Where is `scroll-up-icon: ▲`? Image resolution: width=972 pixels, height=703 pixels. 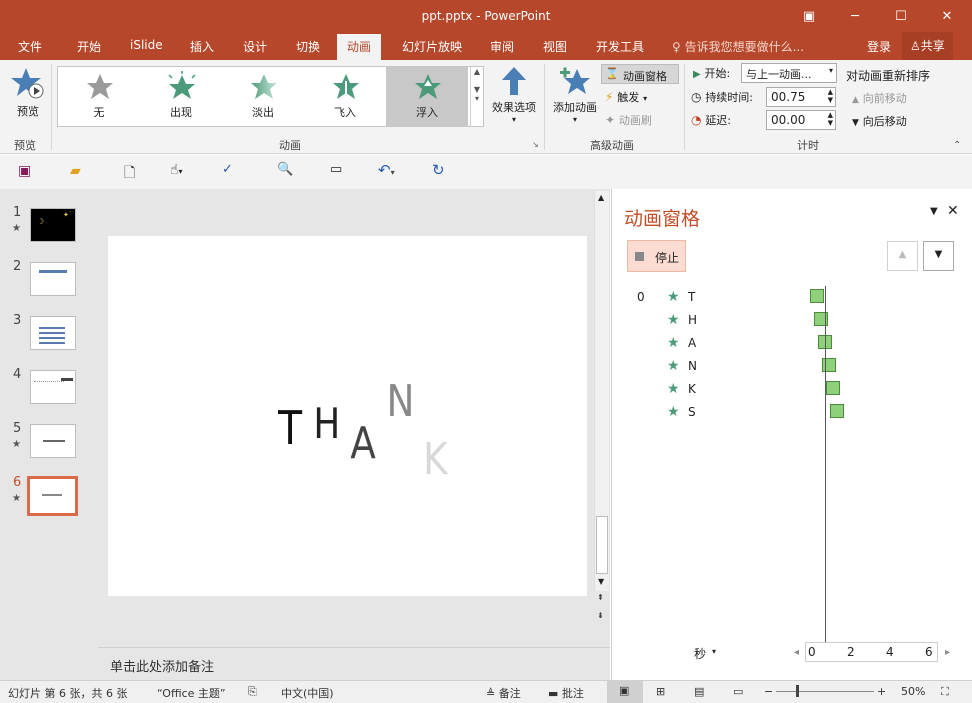
scroll-up-icon: ▲ is located at coordinates (601, 197).